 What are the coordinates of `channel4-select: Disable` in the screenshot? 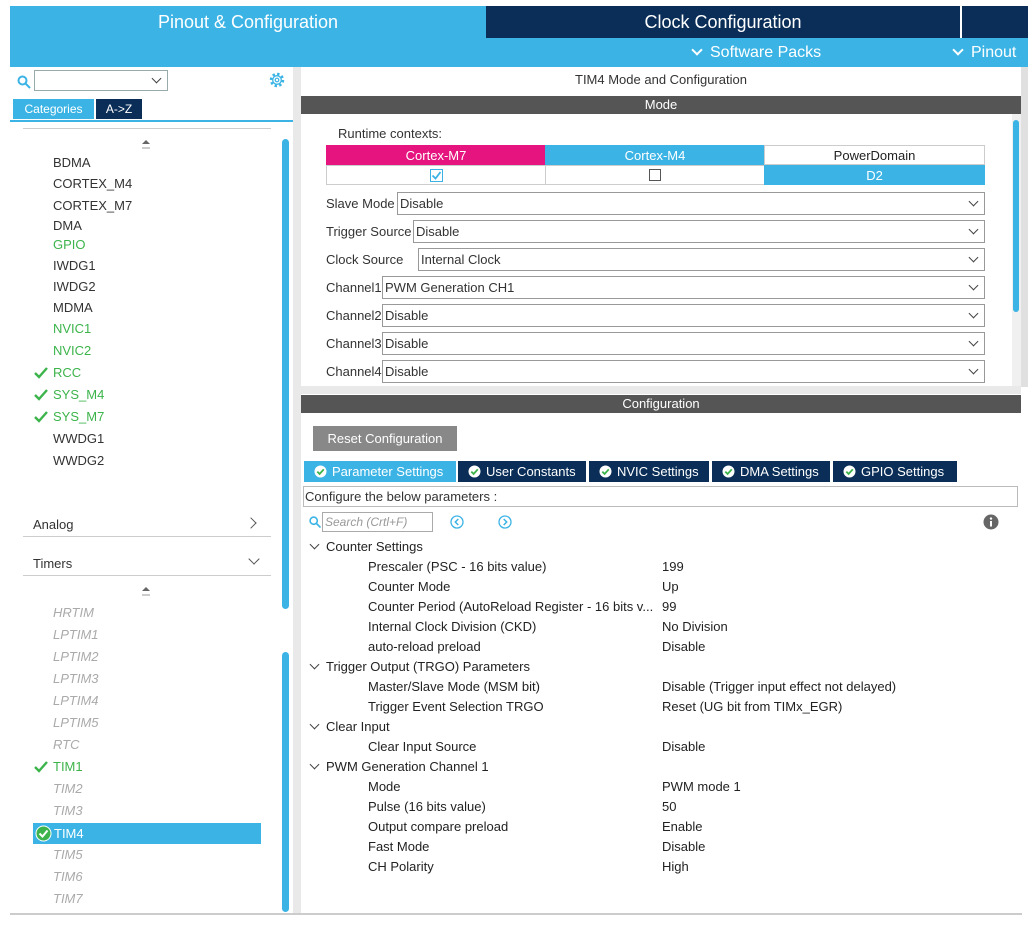 It's located at (683, 371).